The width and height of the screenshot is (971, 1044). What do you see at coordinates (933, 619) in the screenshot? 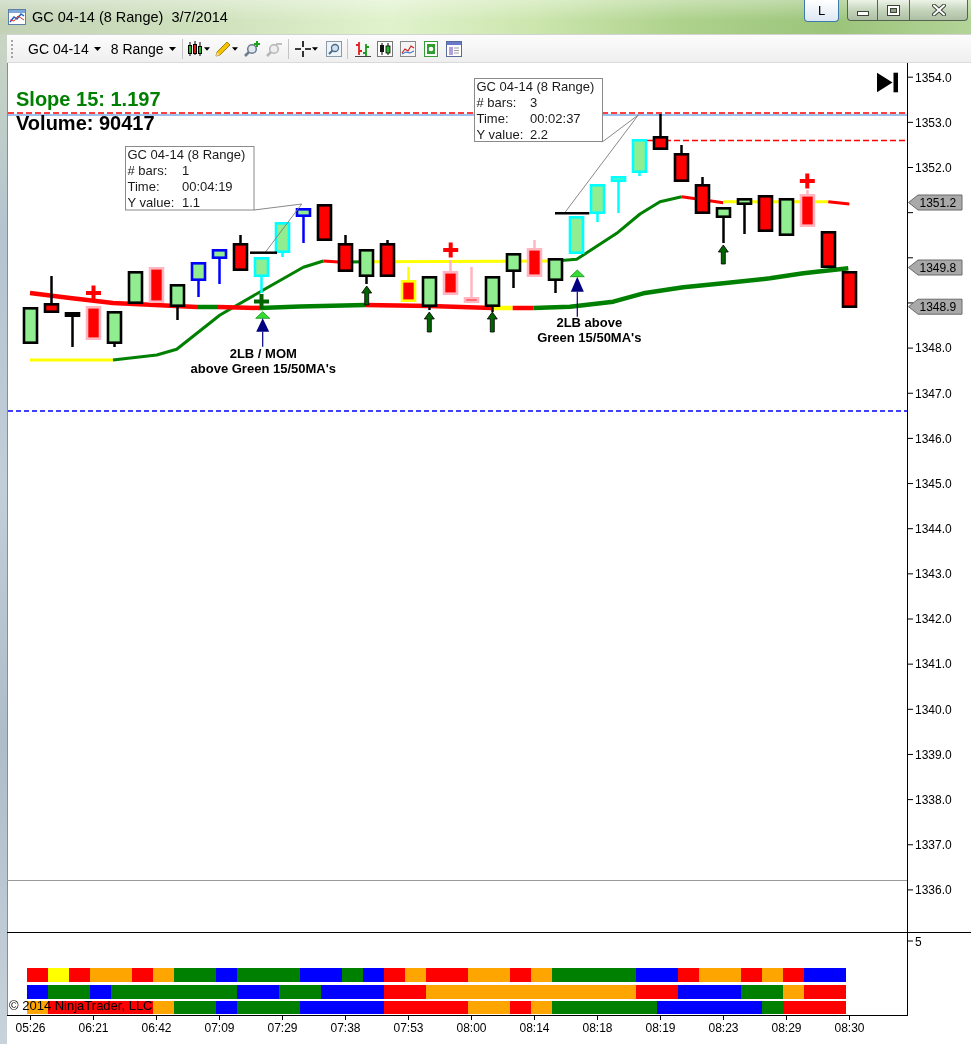
I see `price-label: 1342.0` at bounding box center [933, 619].